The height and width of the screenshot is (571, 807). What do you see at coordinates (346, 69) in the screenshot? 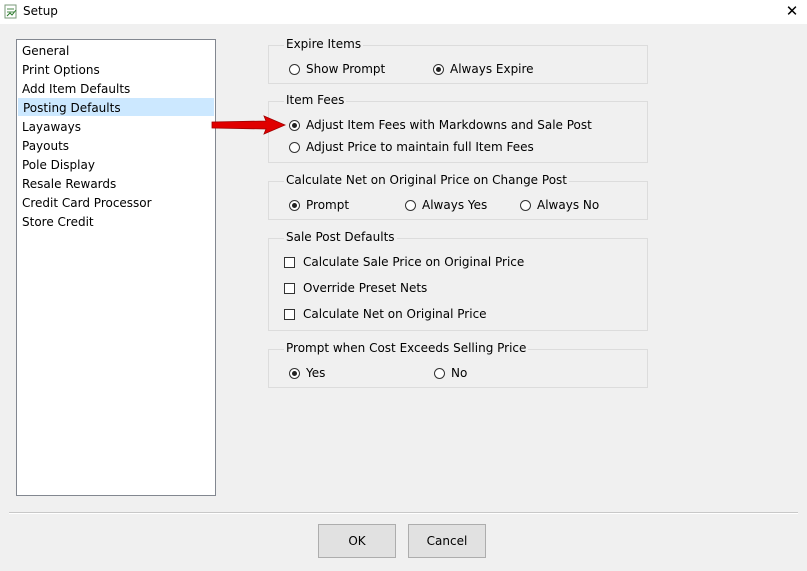
I see `radio-label: Show Prompt` at bounding box center [346, 69].